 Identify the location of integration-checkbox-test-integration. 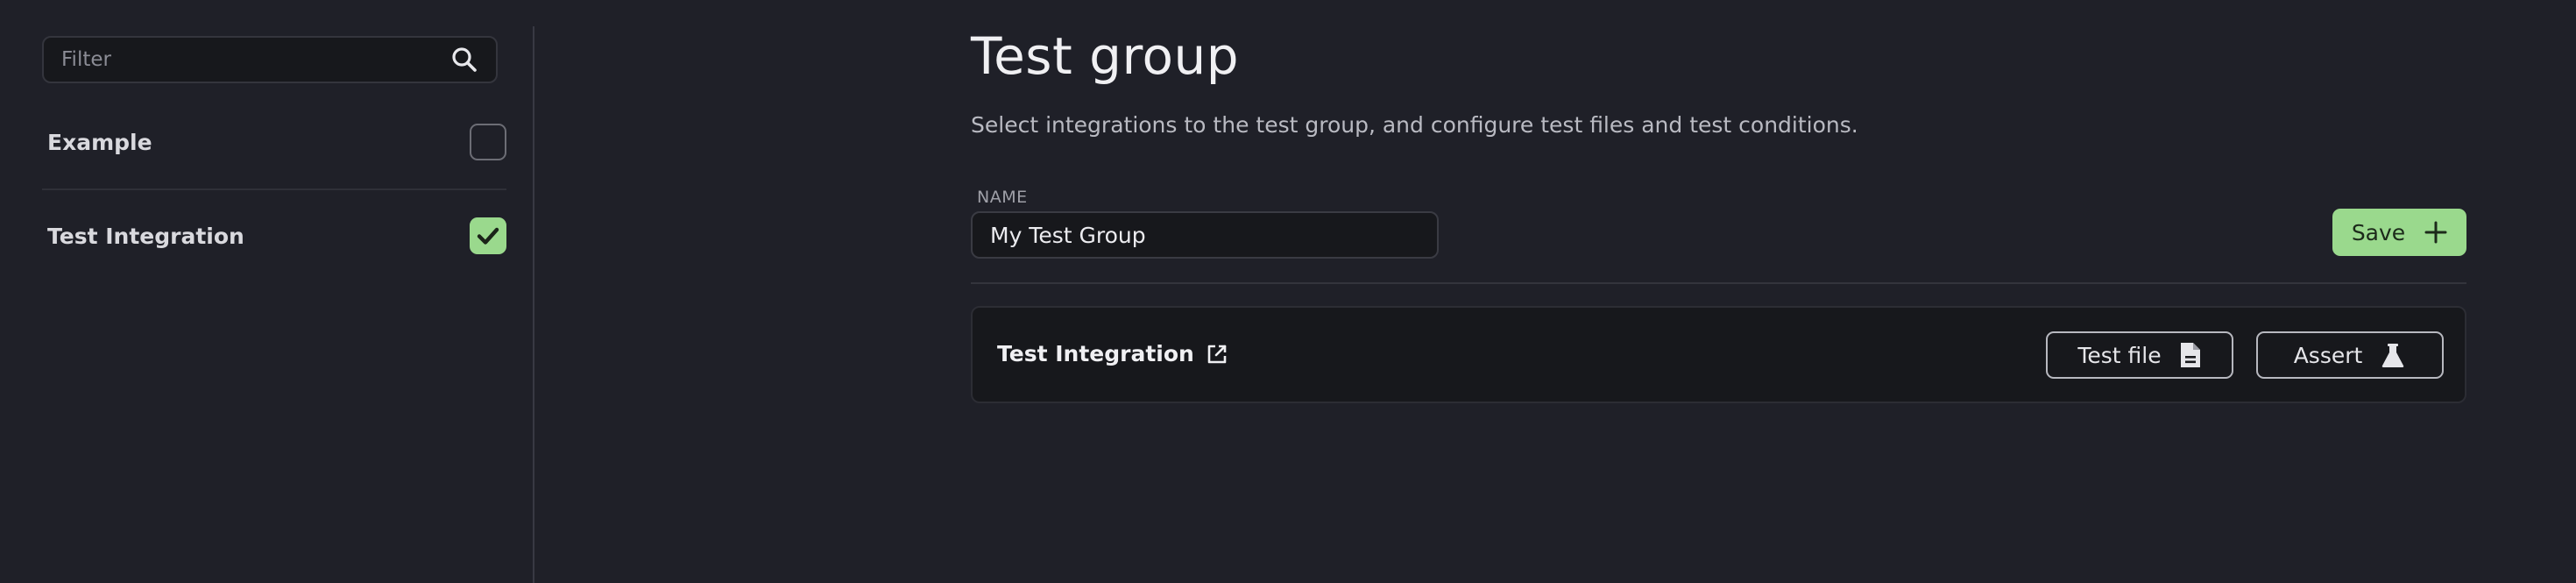
(488, 235).